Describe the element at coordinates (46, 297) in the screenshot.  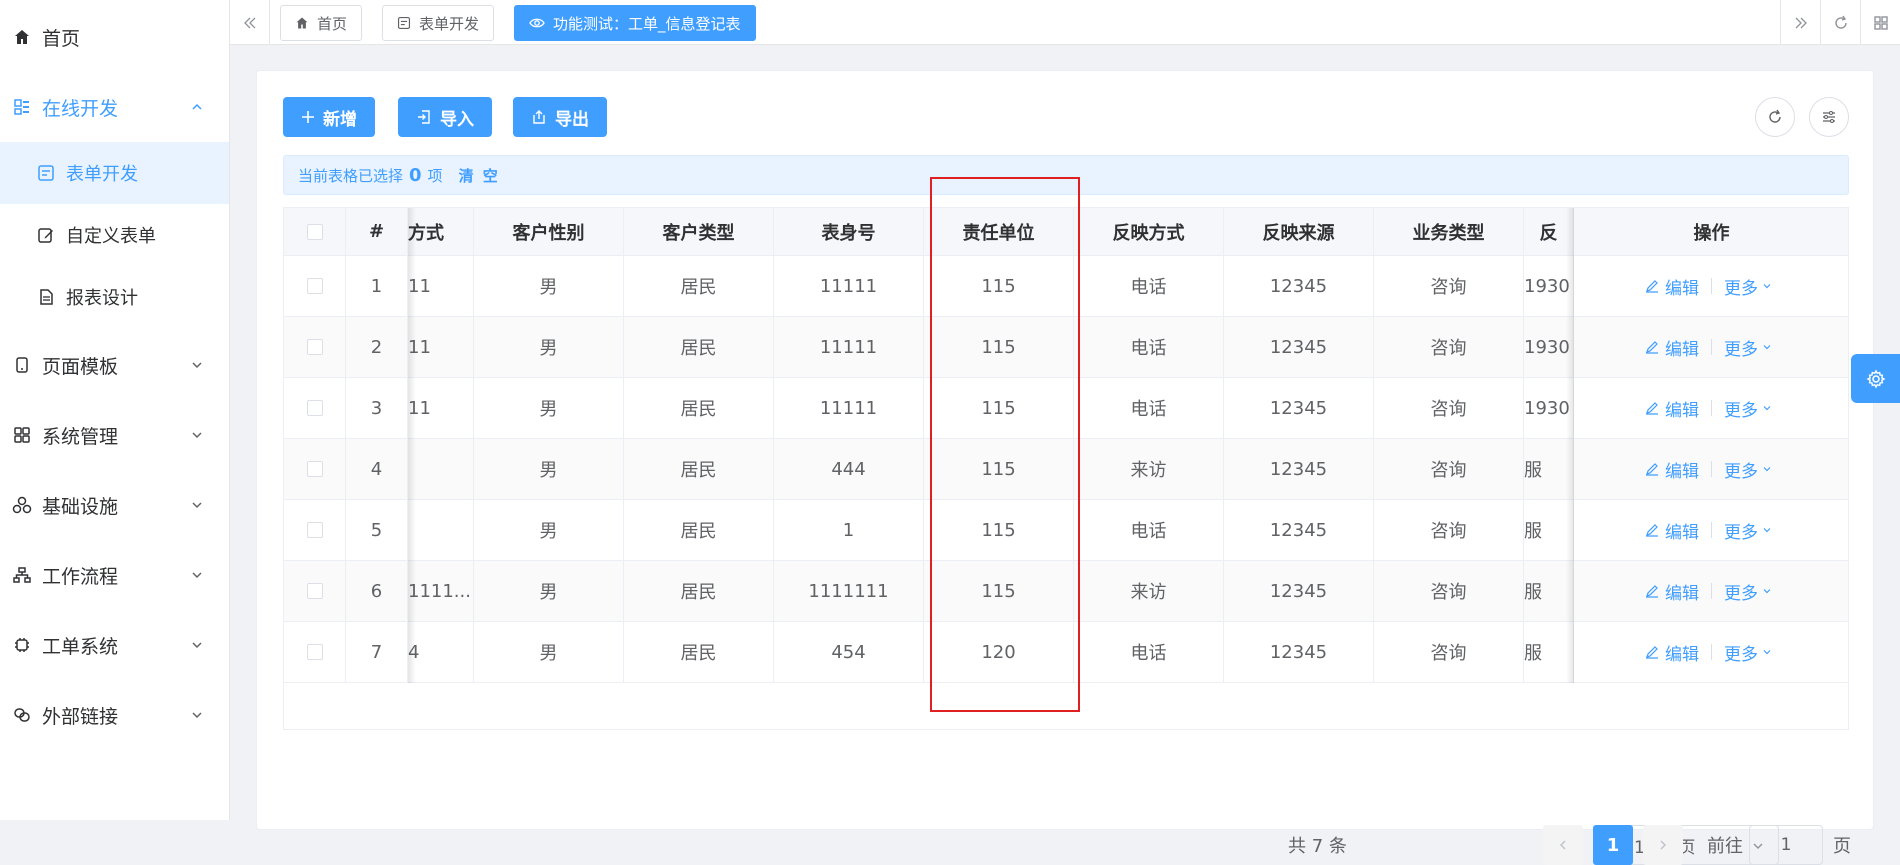
I see `report-icon` at that location.